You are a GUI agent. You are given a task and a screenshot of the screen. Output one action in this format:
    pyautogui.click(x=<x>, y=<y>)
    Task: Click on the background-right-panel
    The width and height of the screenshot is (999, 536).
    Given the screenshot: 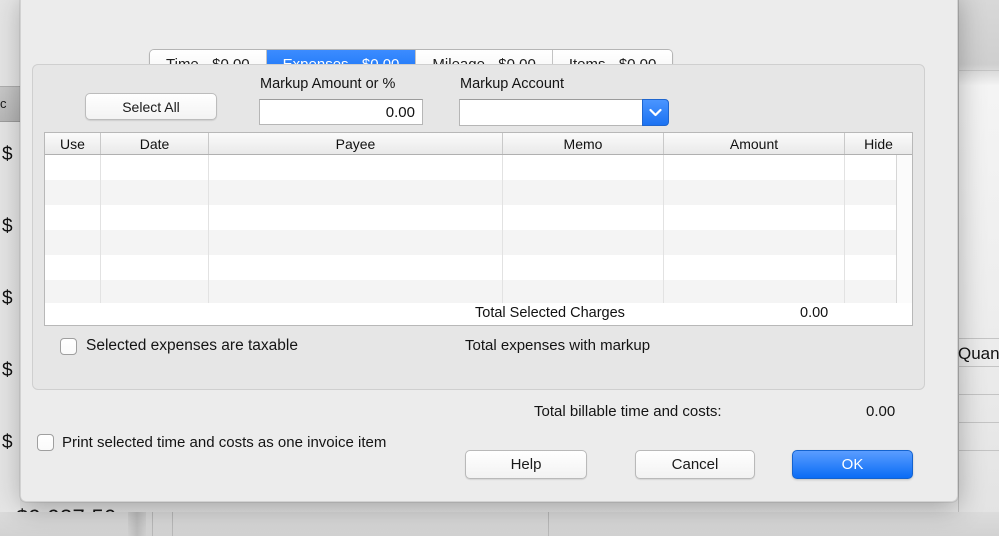 What is the action you would take?
    pyautogui.click(x=978, y=268)
    